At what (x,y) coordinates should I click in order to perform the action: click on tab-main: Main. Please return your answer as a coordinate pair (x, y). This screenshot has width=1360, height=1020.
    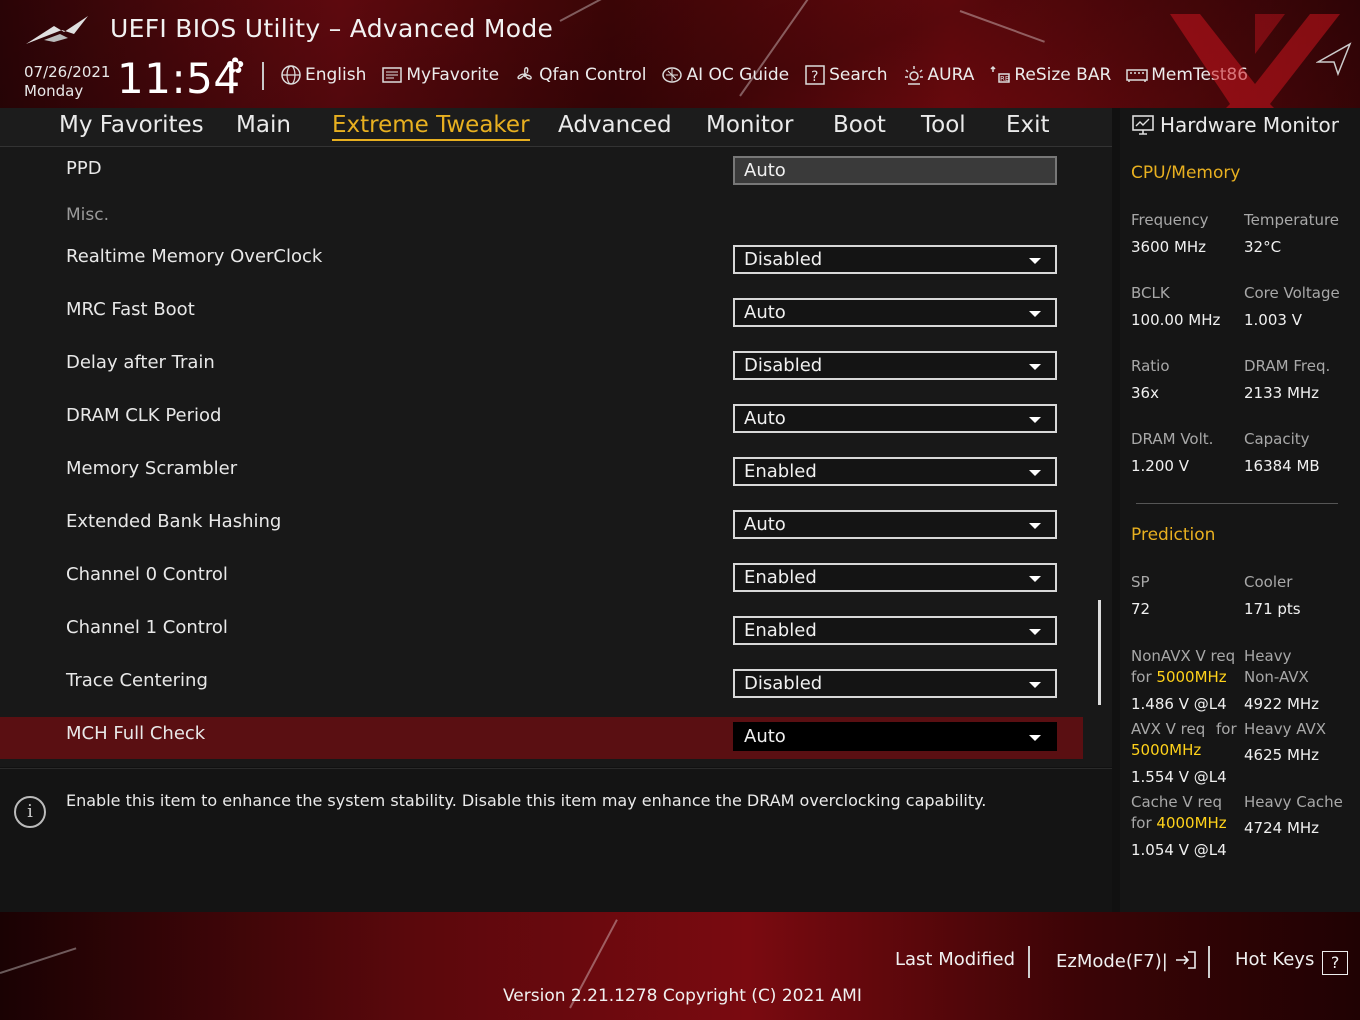
    Looking at the image, I should click on (263, 125).